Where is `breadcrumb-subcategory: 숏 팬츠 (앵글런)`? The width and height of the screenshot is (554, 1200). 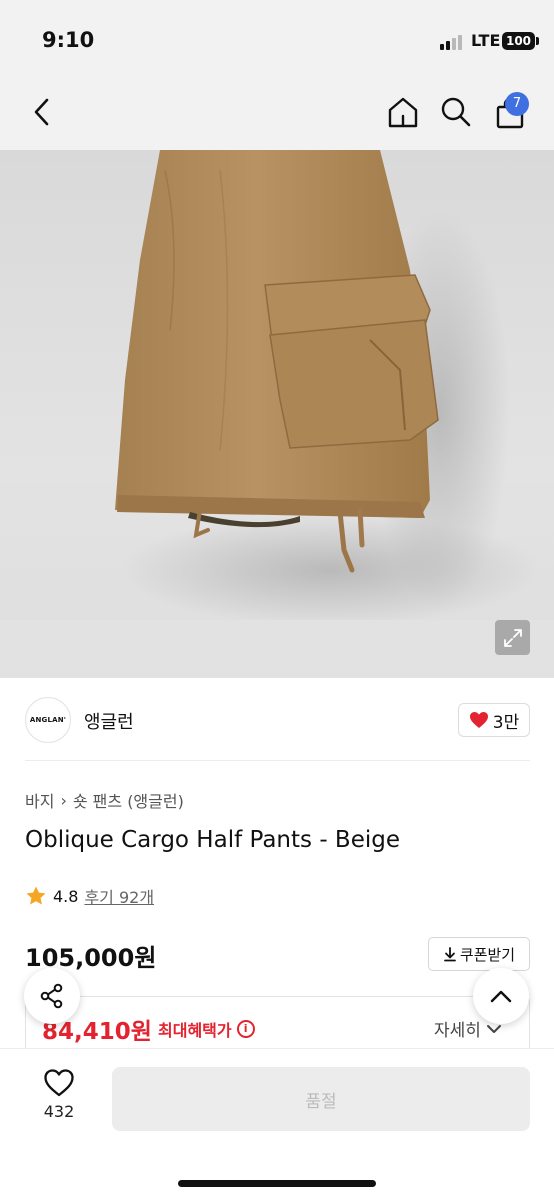 breadcrumb-subcategory: 숏 팬츠 (앵글런) is located at coordinates (128, 800).